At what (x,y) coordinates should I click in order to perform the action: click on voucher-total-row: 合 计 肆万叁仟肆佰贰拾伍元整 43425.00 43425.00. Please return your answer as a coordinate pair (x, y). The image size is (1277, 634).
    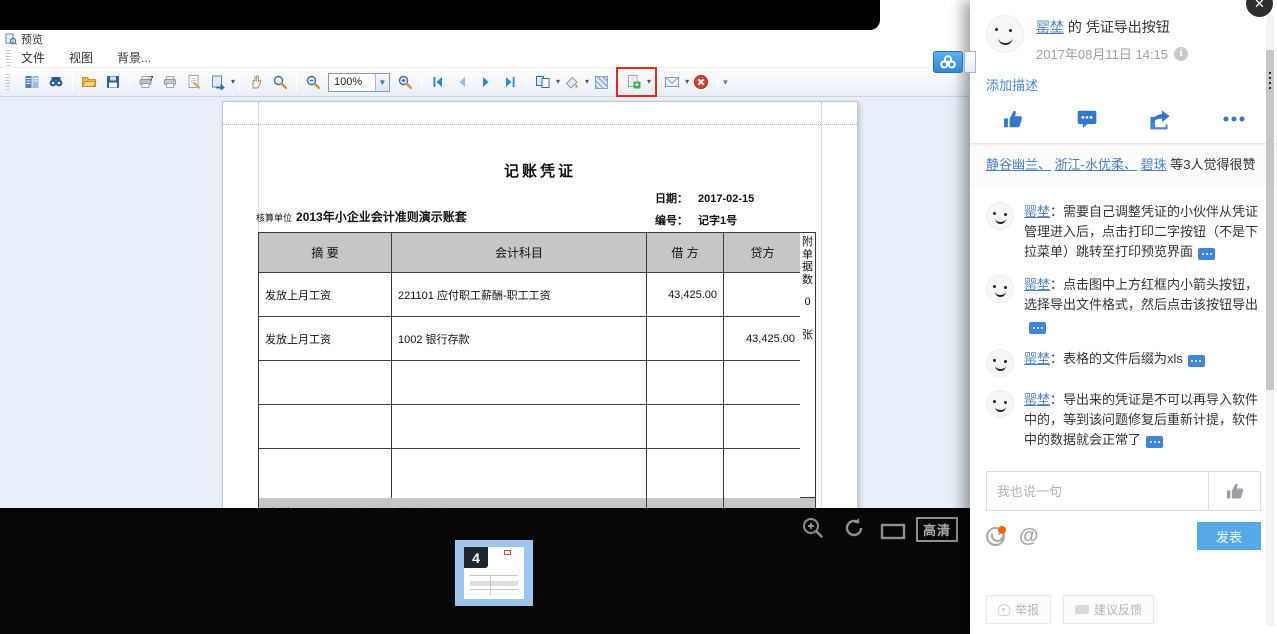
    Looking at the image, I should click on (537, 503).